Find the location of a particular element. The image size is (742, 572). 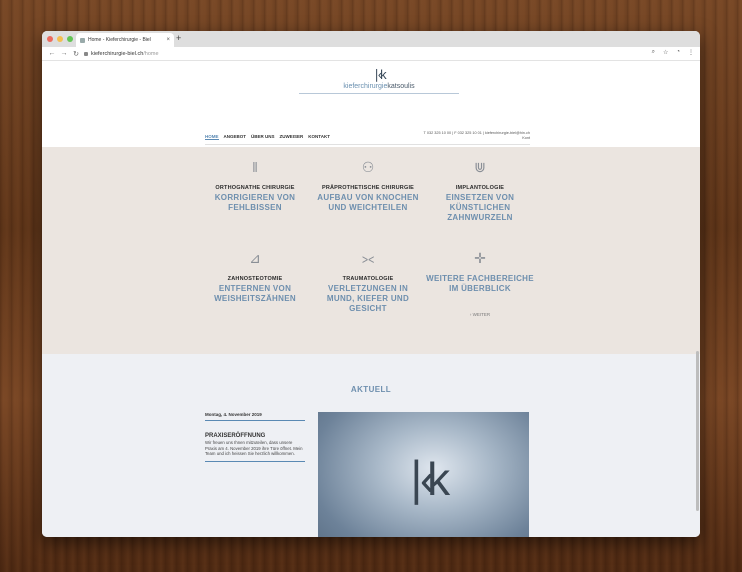

service-head: PRÄPROTHETISCHE CHIRURGIE is located at coordinates (368, 188).